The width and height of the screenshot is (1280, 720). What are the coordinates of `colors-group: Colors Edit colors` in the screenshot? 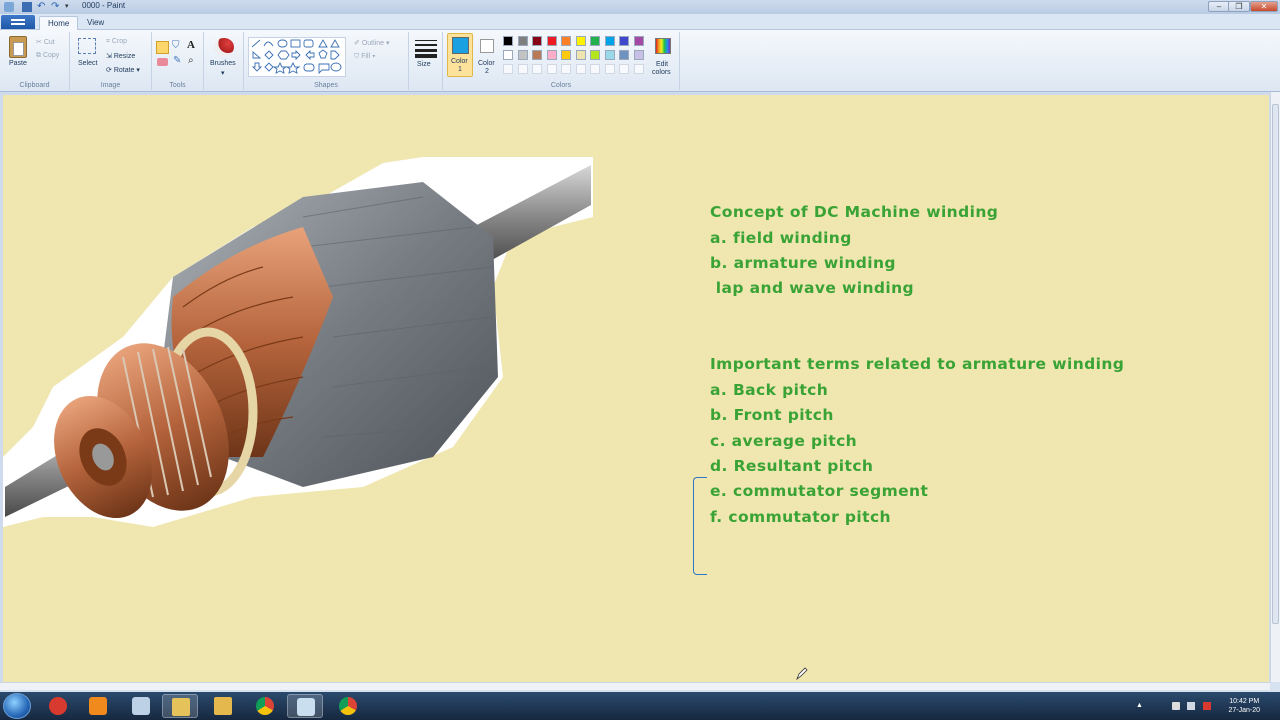 It's located at (561, 61).